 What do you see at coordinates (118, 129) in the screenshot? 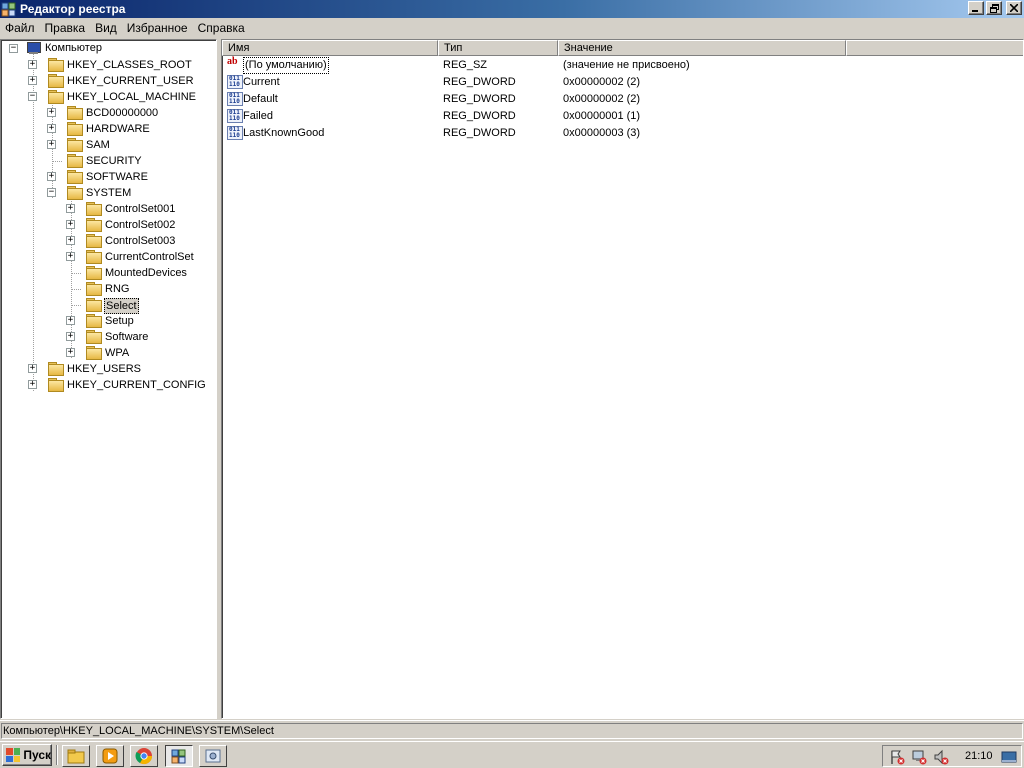
I see `tree-item-hardware: HARDWARE` at bounding box center [118, 129].